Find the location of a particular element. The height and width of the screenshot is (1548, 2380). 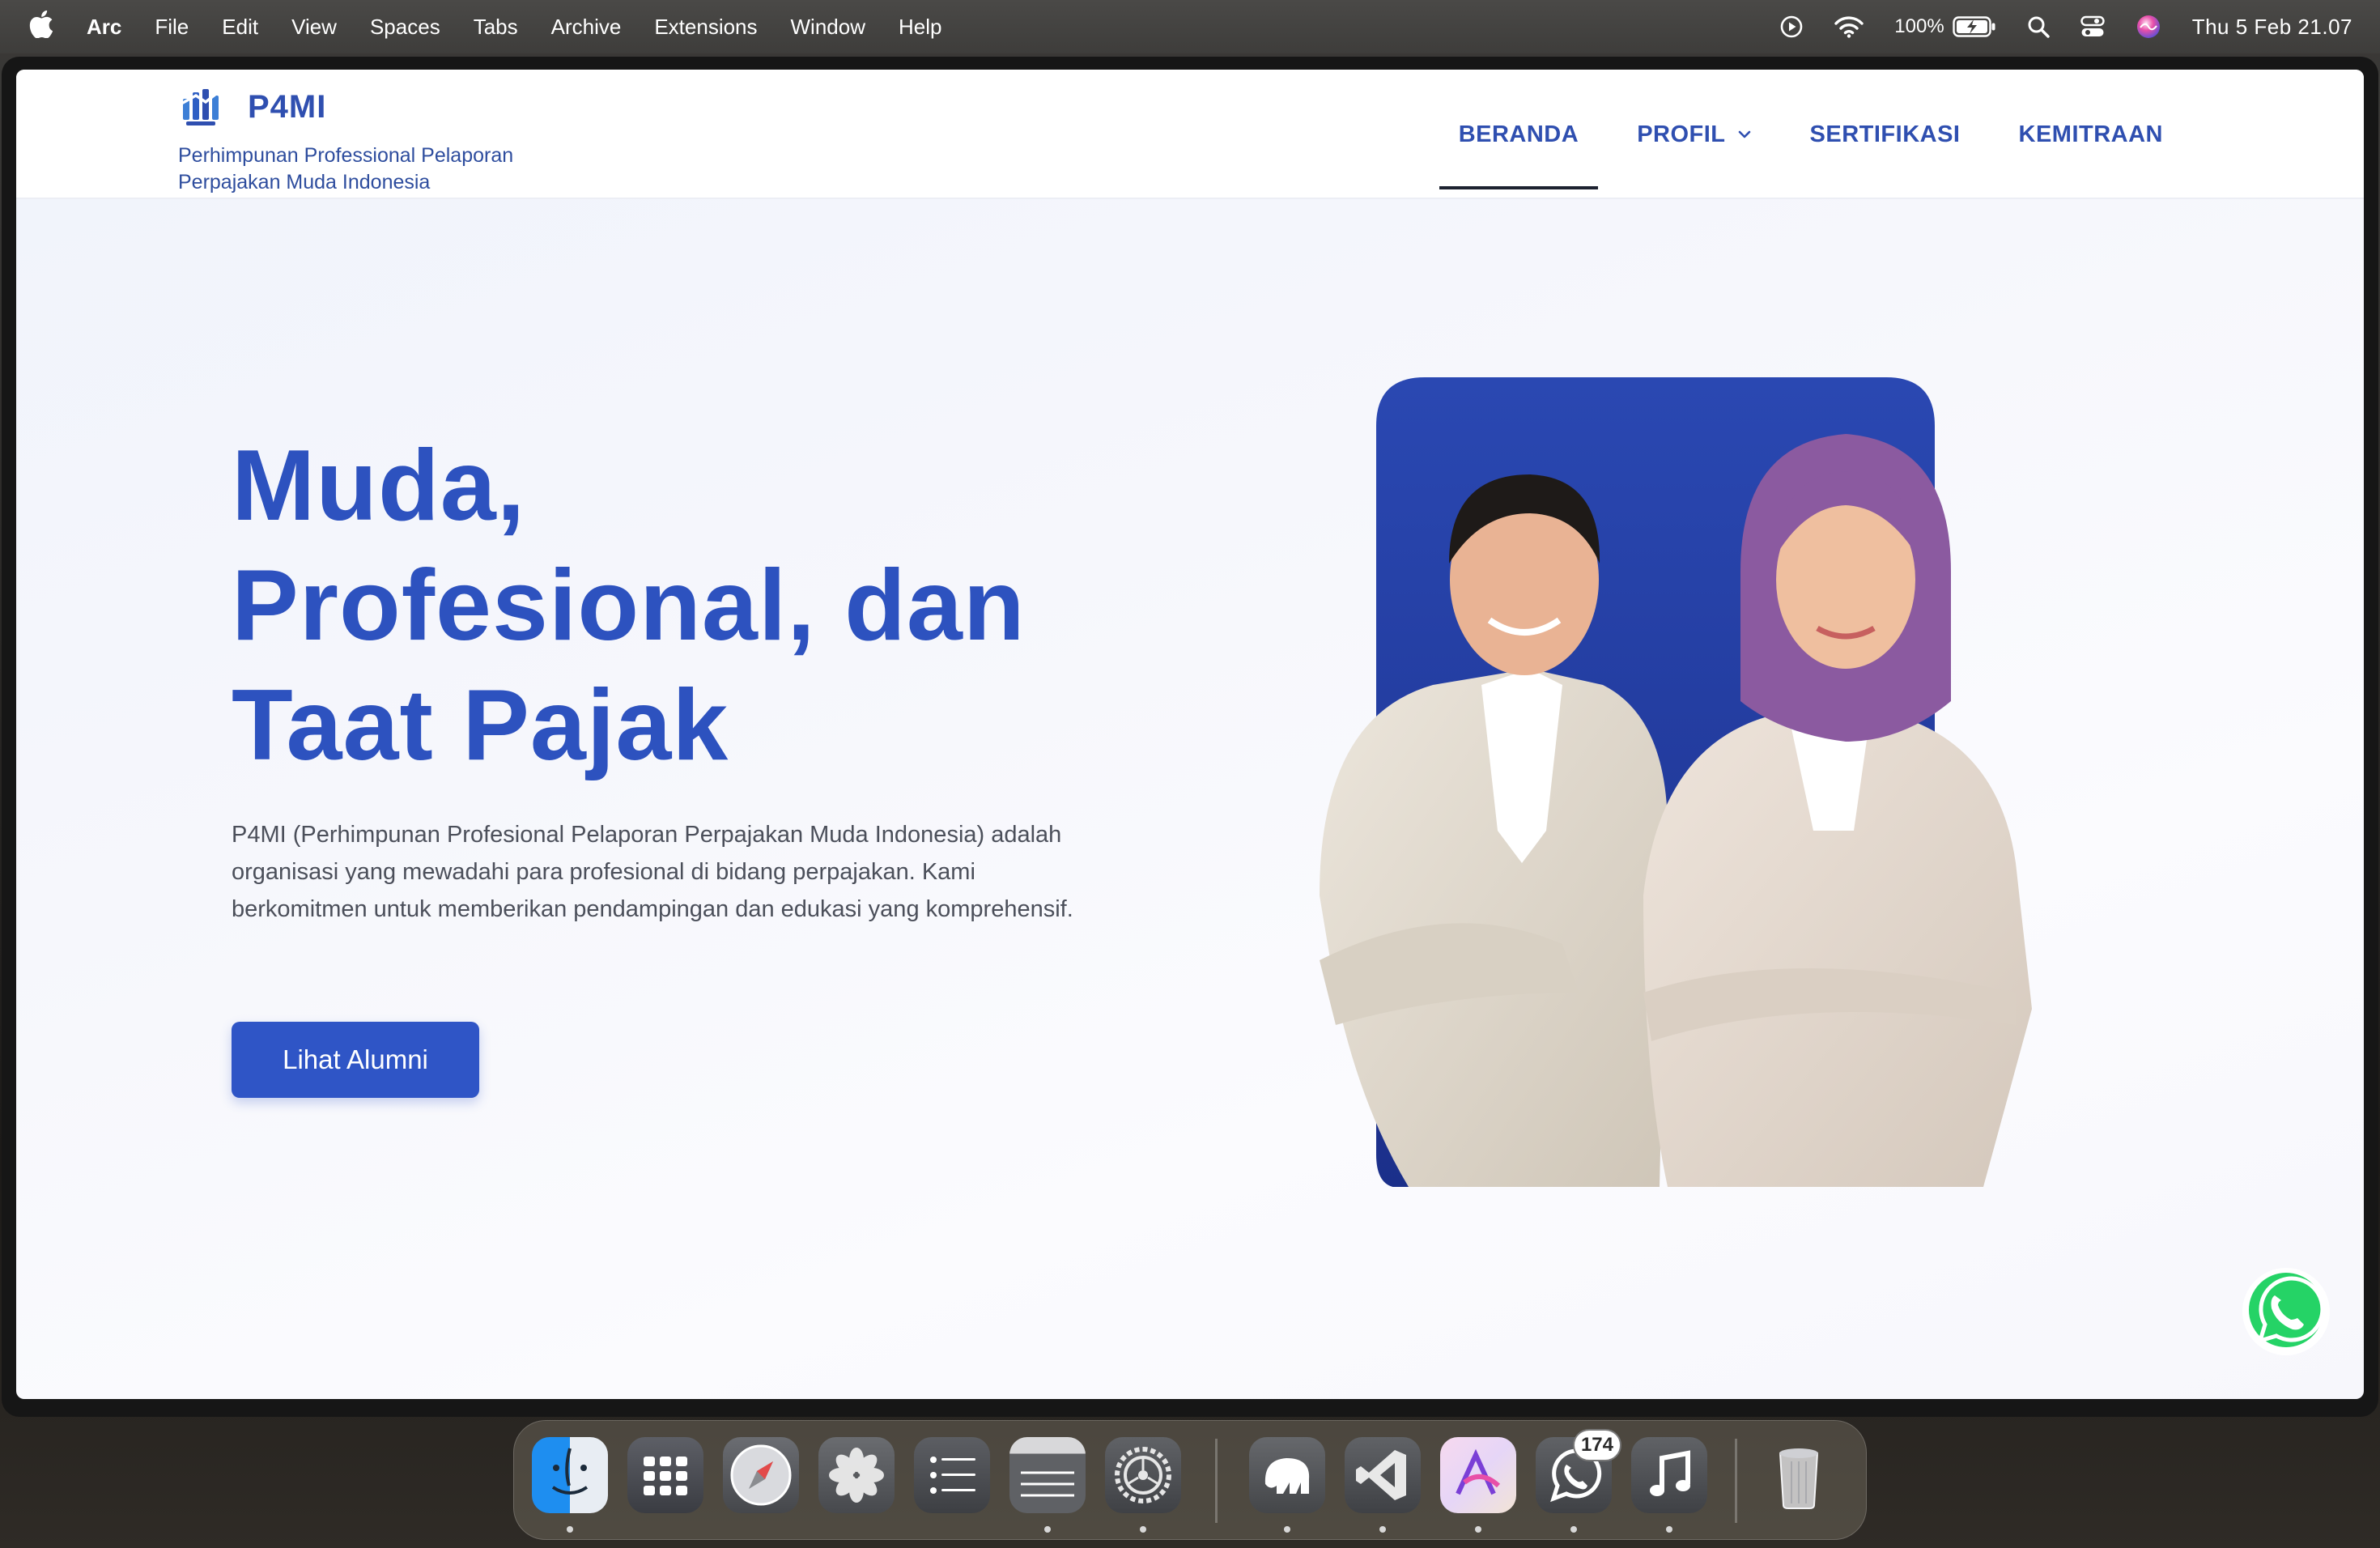

p4mi-logo-icon is located at coordinates (202, 107).